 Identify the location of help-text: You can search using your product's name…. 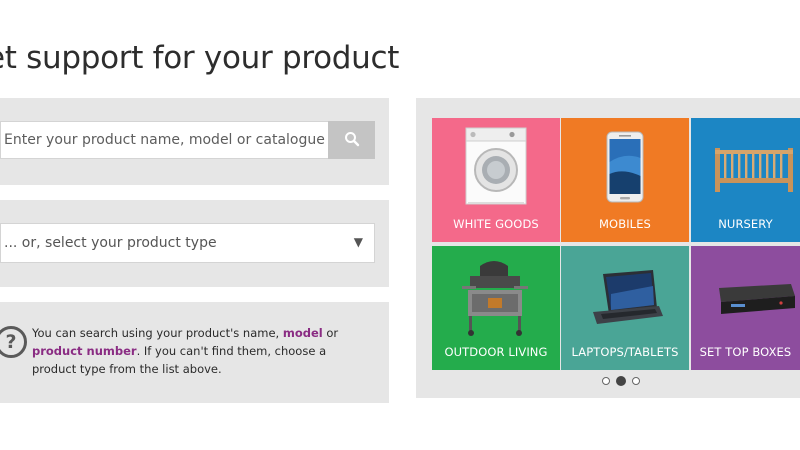
(202, 351).